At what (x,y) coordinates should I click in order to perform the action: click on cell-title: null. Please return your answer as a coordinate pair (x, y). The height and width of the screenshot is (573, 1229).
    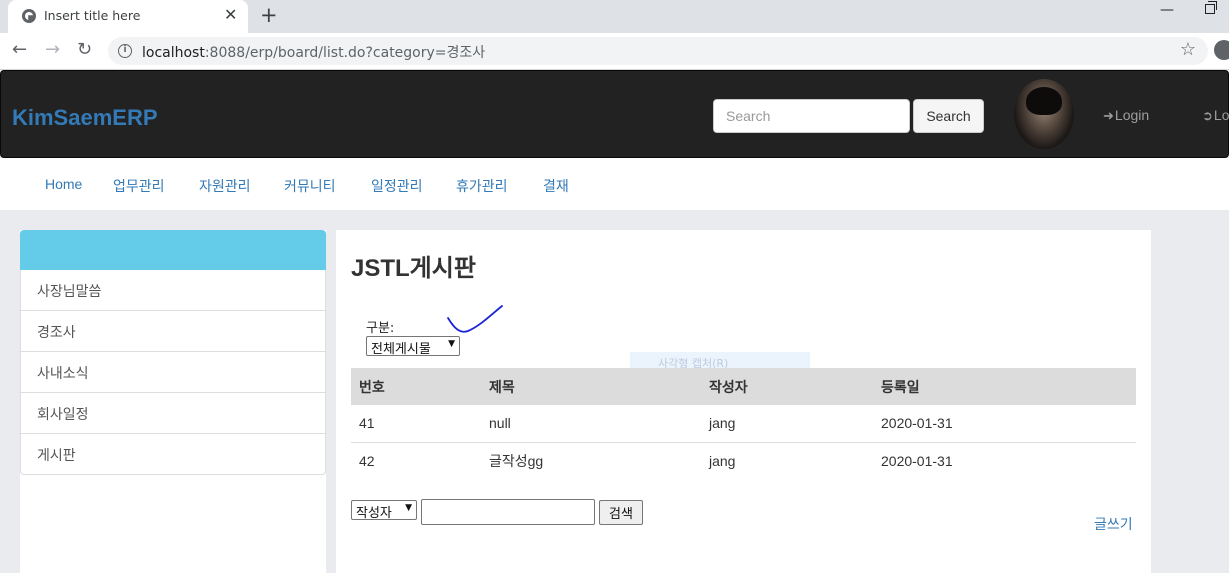
    Looking at the image, I should click on (591, 424).